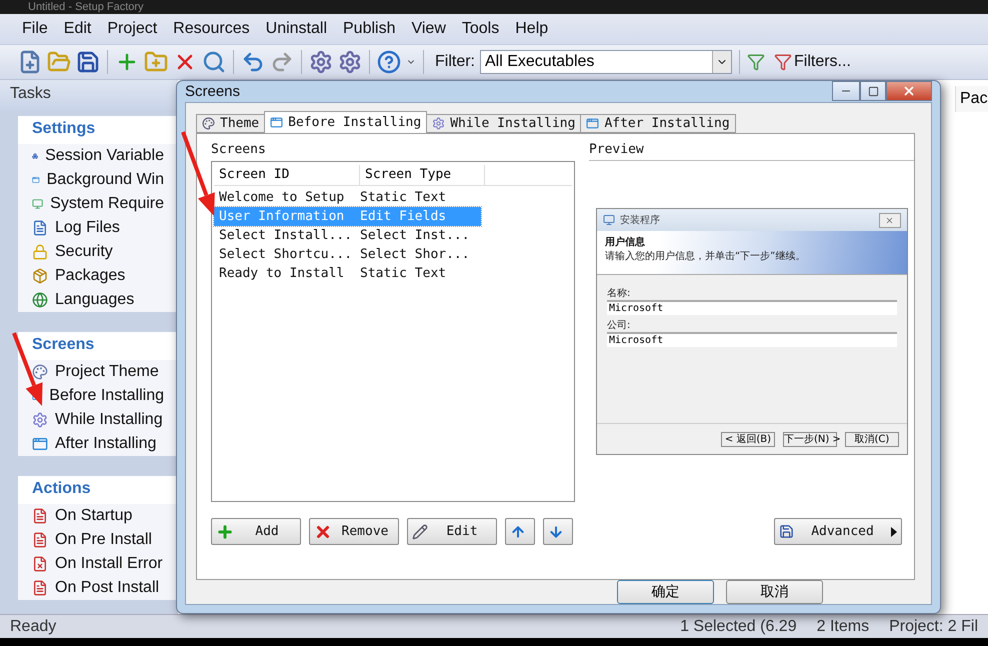  What do you see at coordinates (105, 444) in the screenshot?
I see `task-link: After Installing` at bounding box center [105, 444].